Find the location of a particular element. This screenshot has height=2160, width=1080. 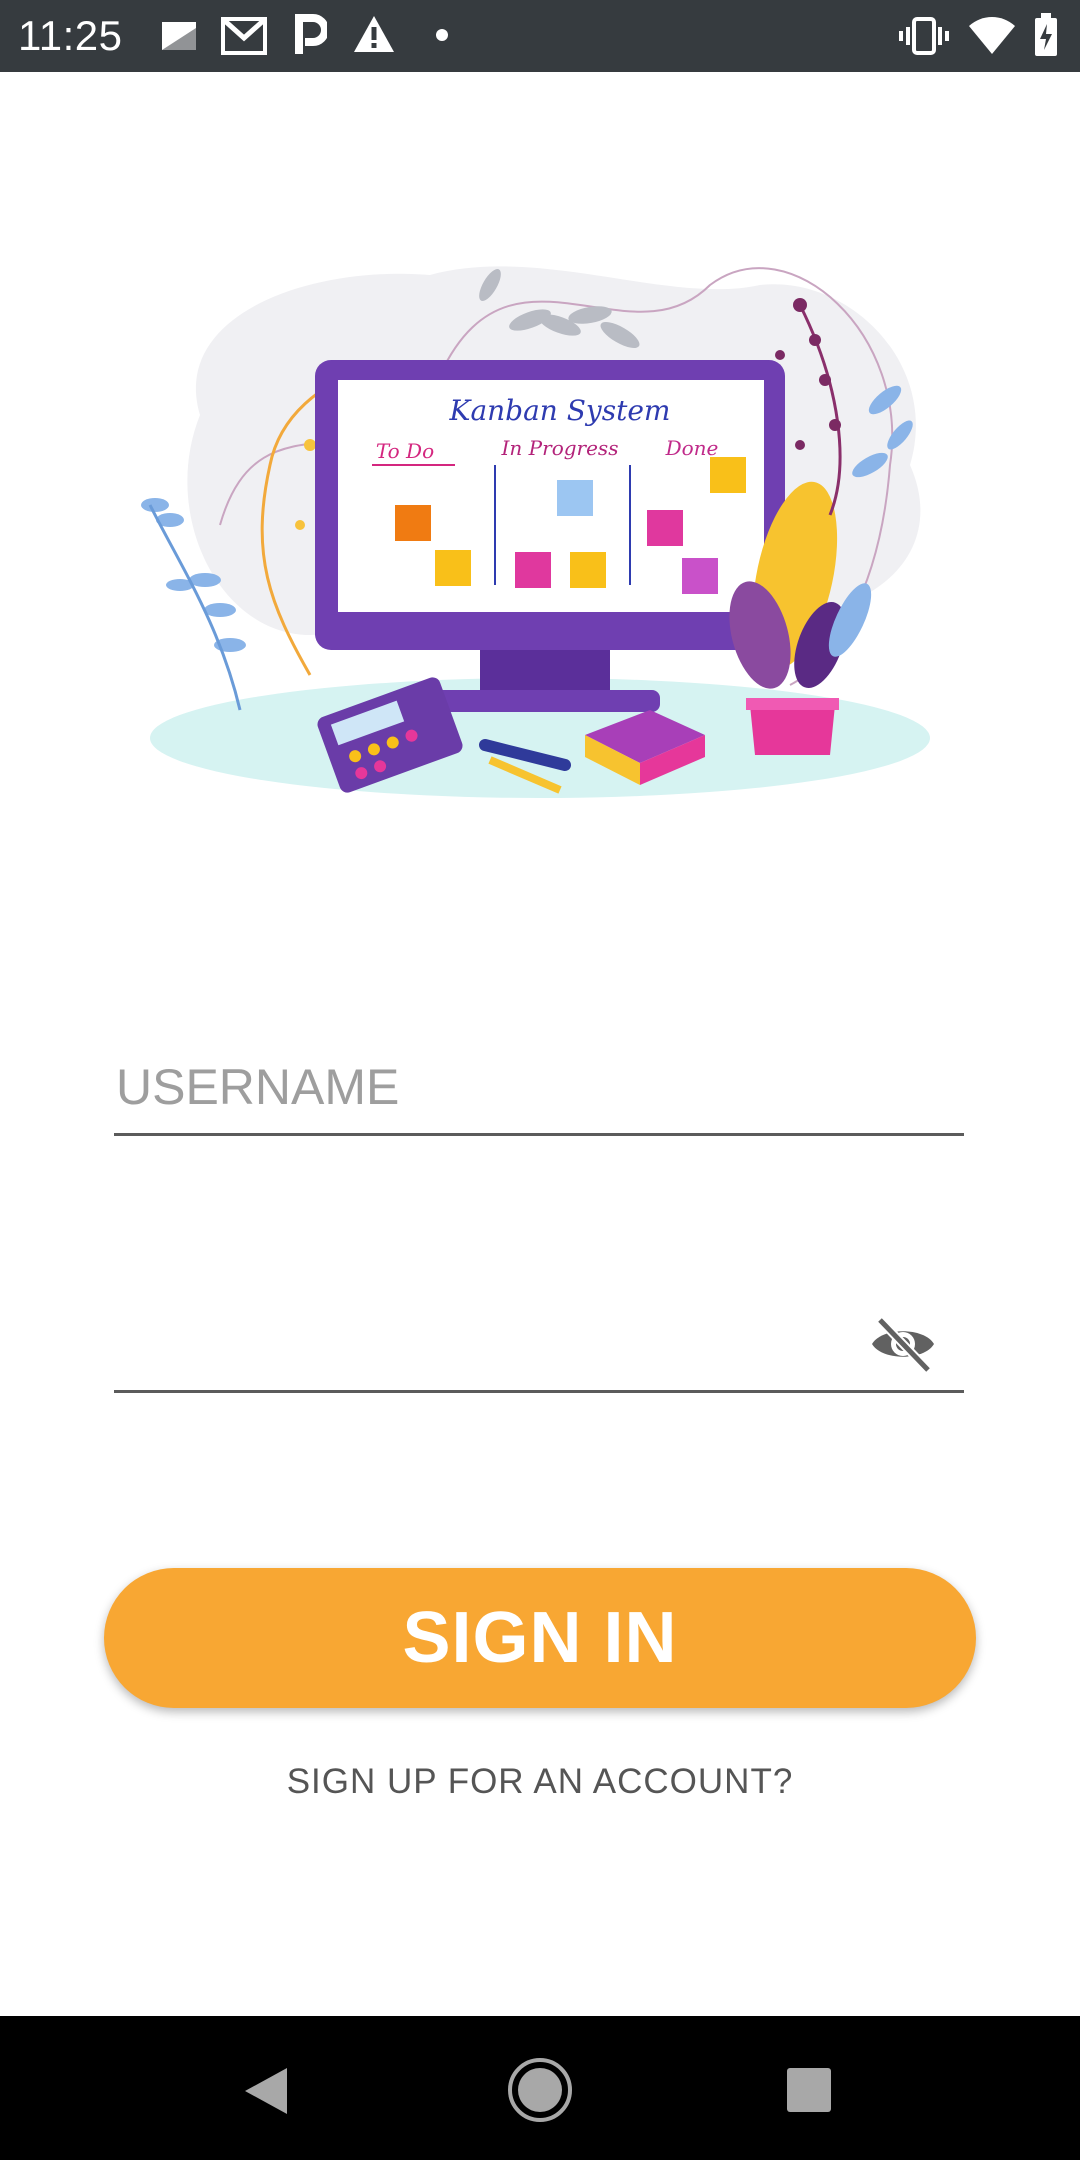

column-in-progress: In Progress is located at coordinates (560, 448).